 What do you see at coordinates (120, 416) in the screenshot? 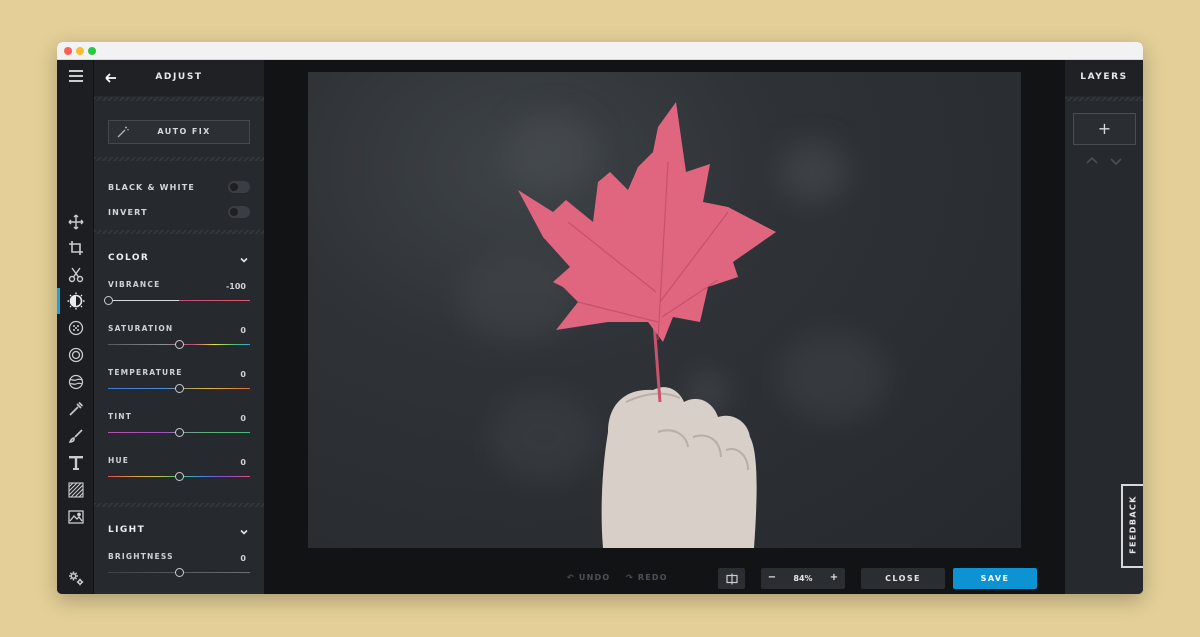
I see `tint-label: TINT` at bounding box center [120, 416].